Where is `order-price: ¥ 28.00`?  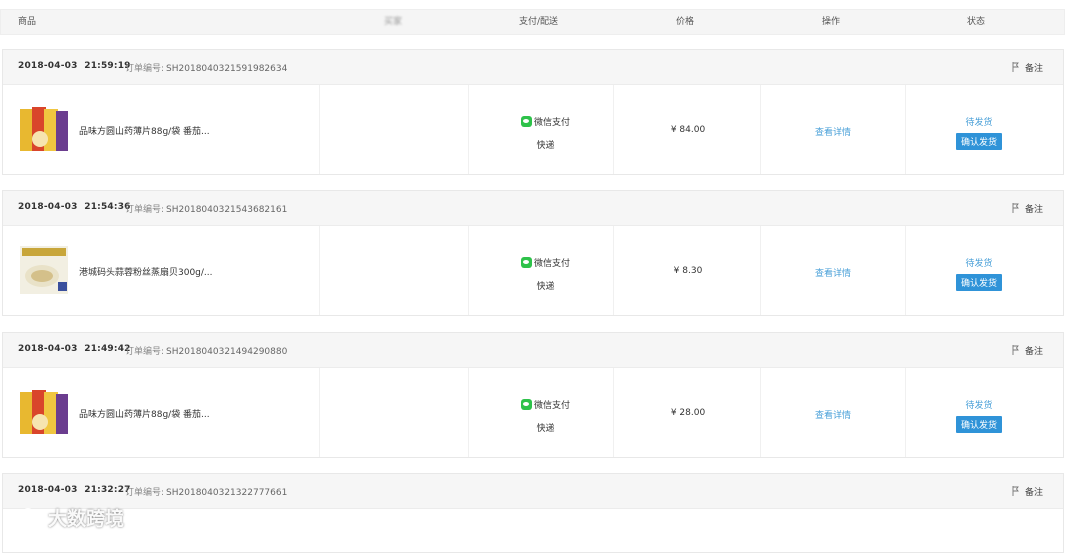
order-price: ¥ 28.00 is located at coordinates (688, 413).